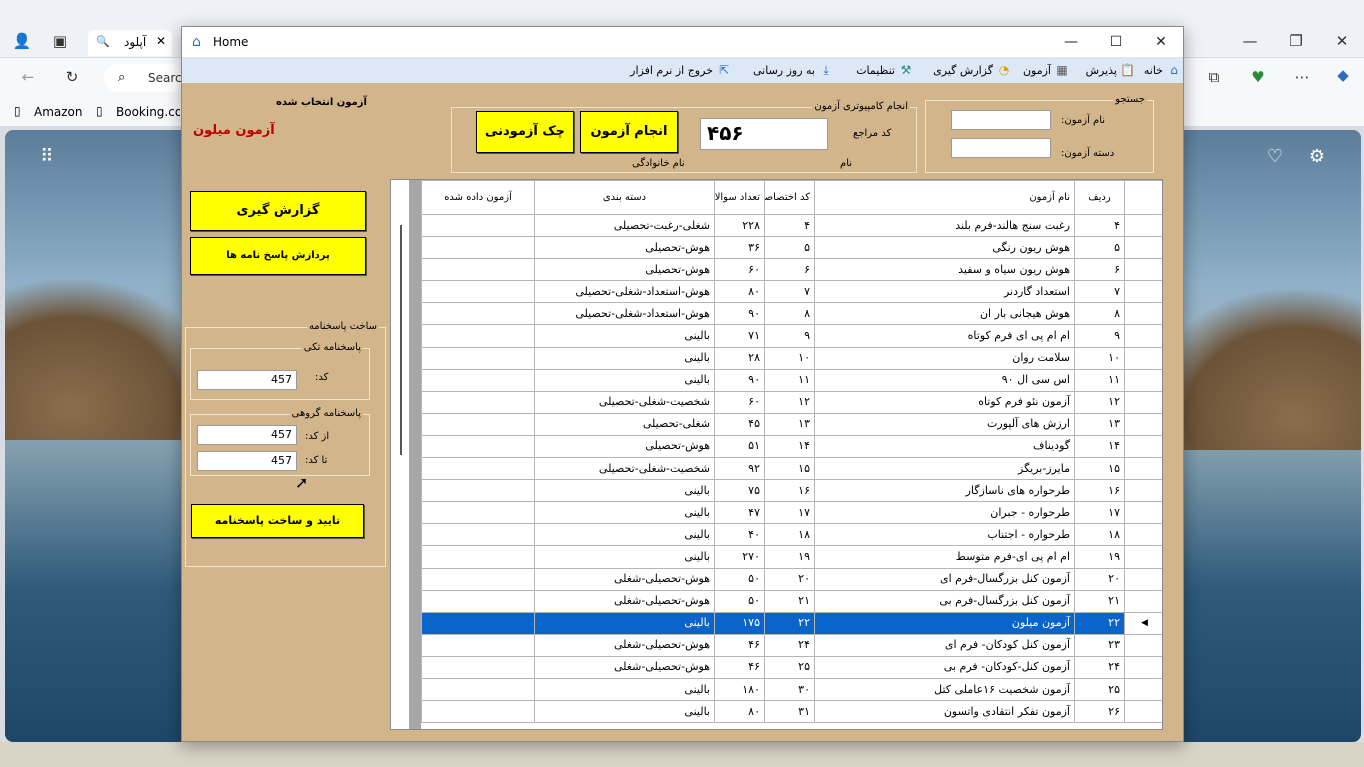 Image resolution: width=1364 pixels, height=767 pixels. I want to click on bookmark-booking: Booking.com, so click(148, 112).